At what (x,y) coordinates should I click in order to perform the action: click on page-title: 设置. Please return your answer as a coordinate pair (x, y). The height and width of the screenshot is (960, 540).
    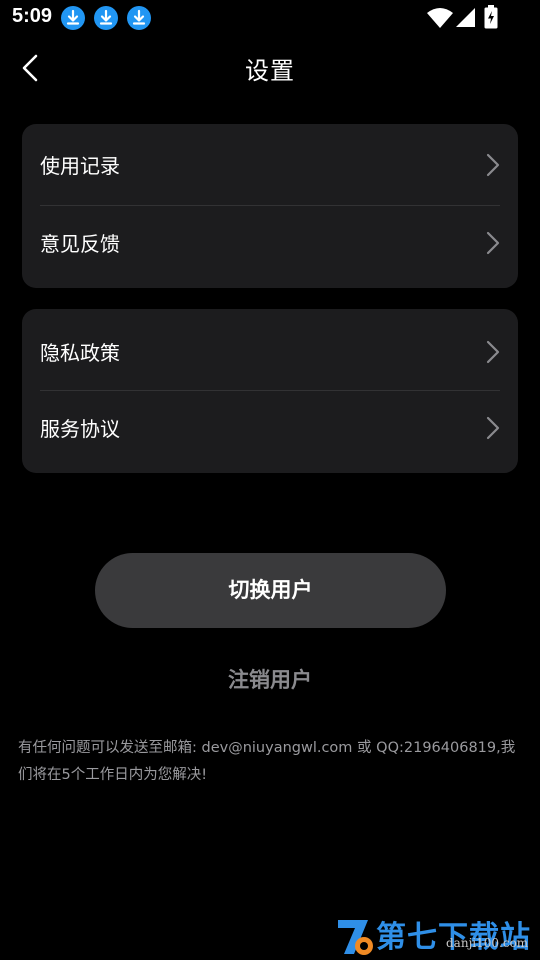
    Looking at the image, I should click on (270, 71).